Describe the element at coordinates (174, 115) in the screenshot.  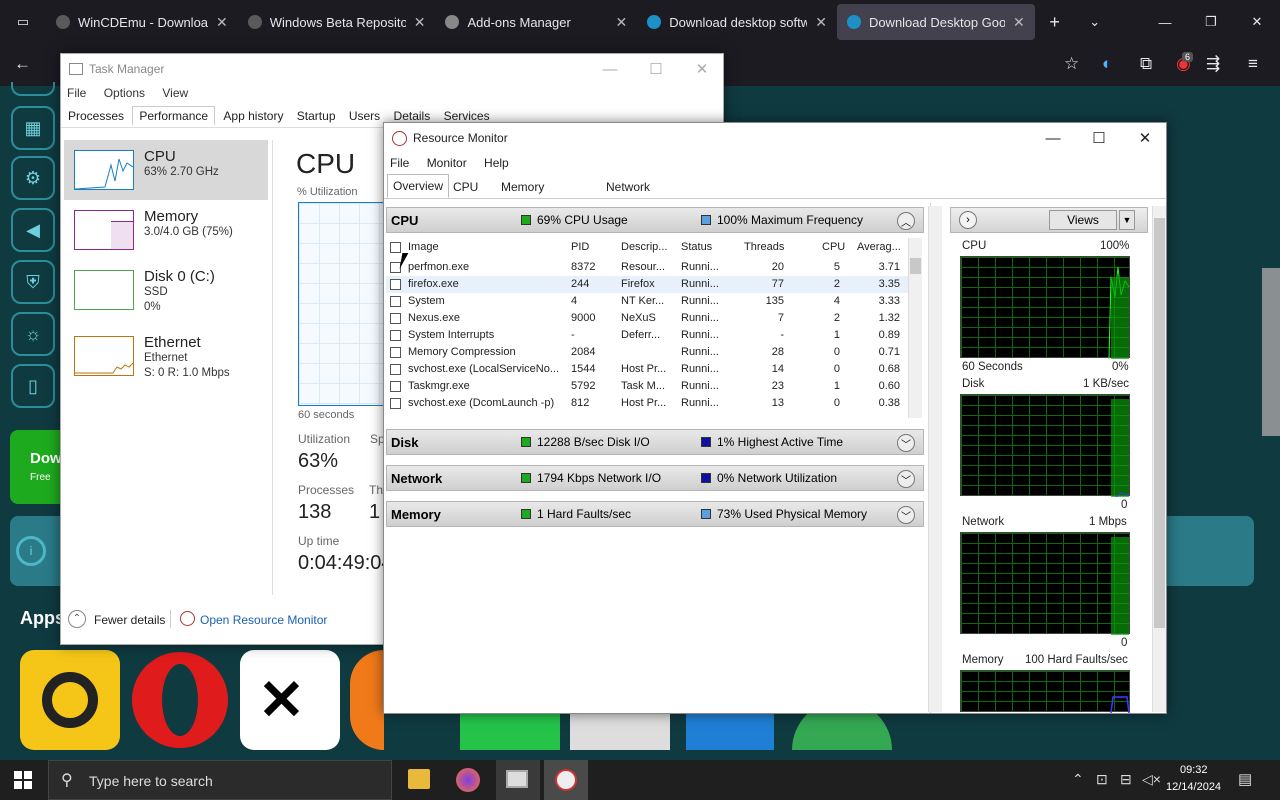
I see `tab-performance: Performance` at that location.